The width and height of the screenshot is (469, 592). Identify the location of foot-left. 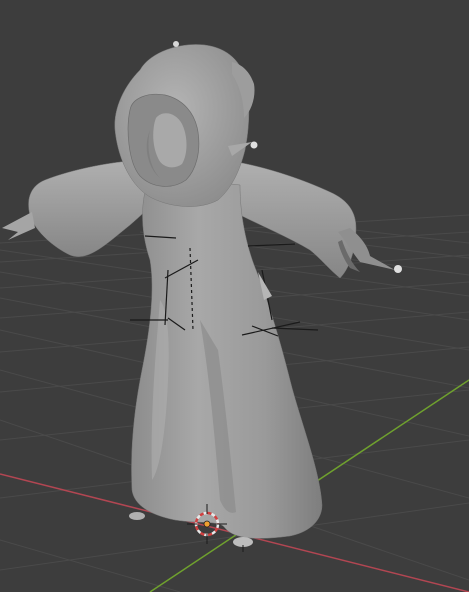
(137, 516).